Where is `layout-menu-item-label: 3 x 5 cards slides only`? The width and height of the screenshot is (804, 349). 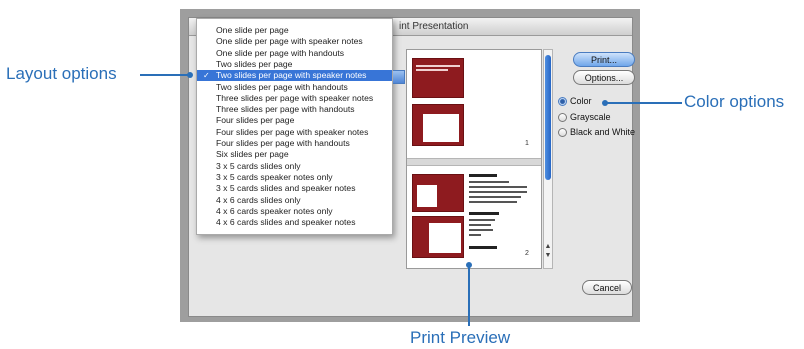
layout-menu-item-label: 3 x 5 cards slides only is located at coordinates (258, 165).